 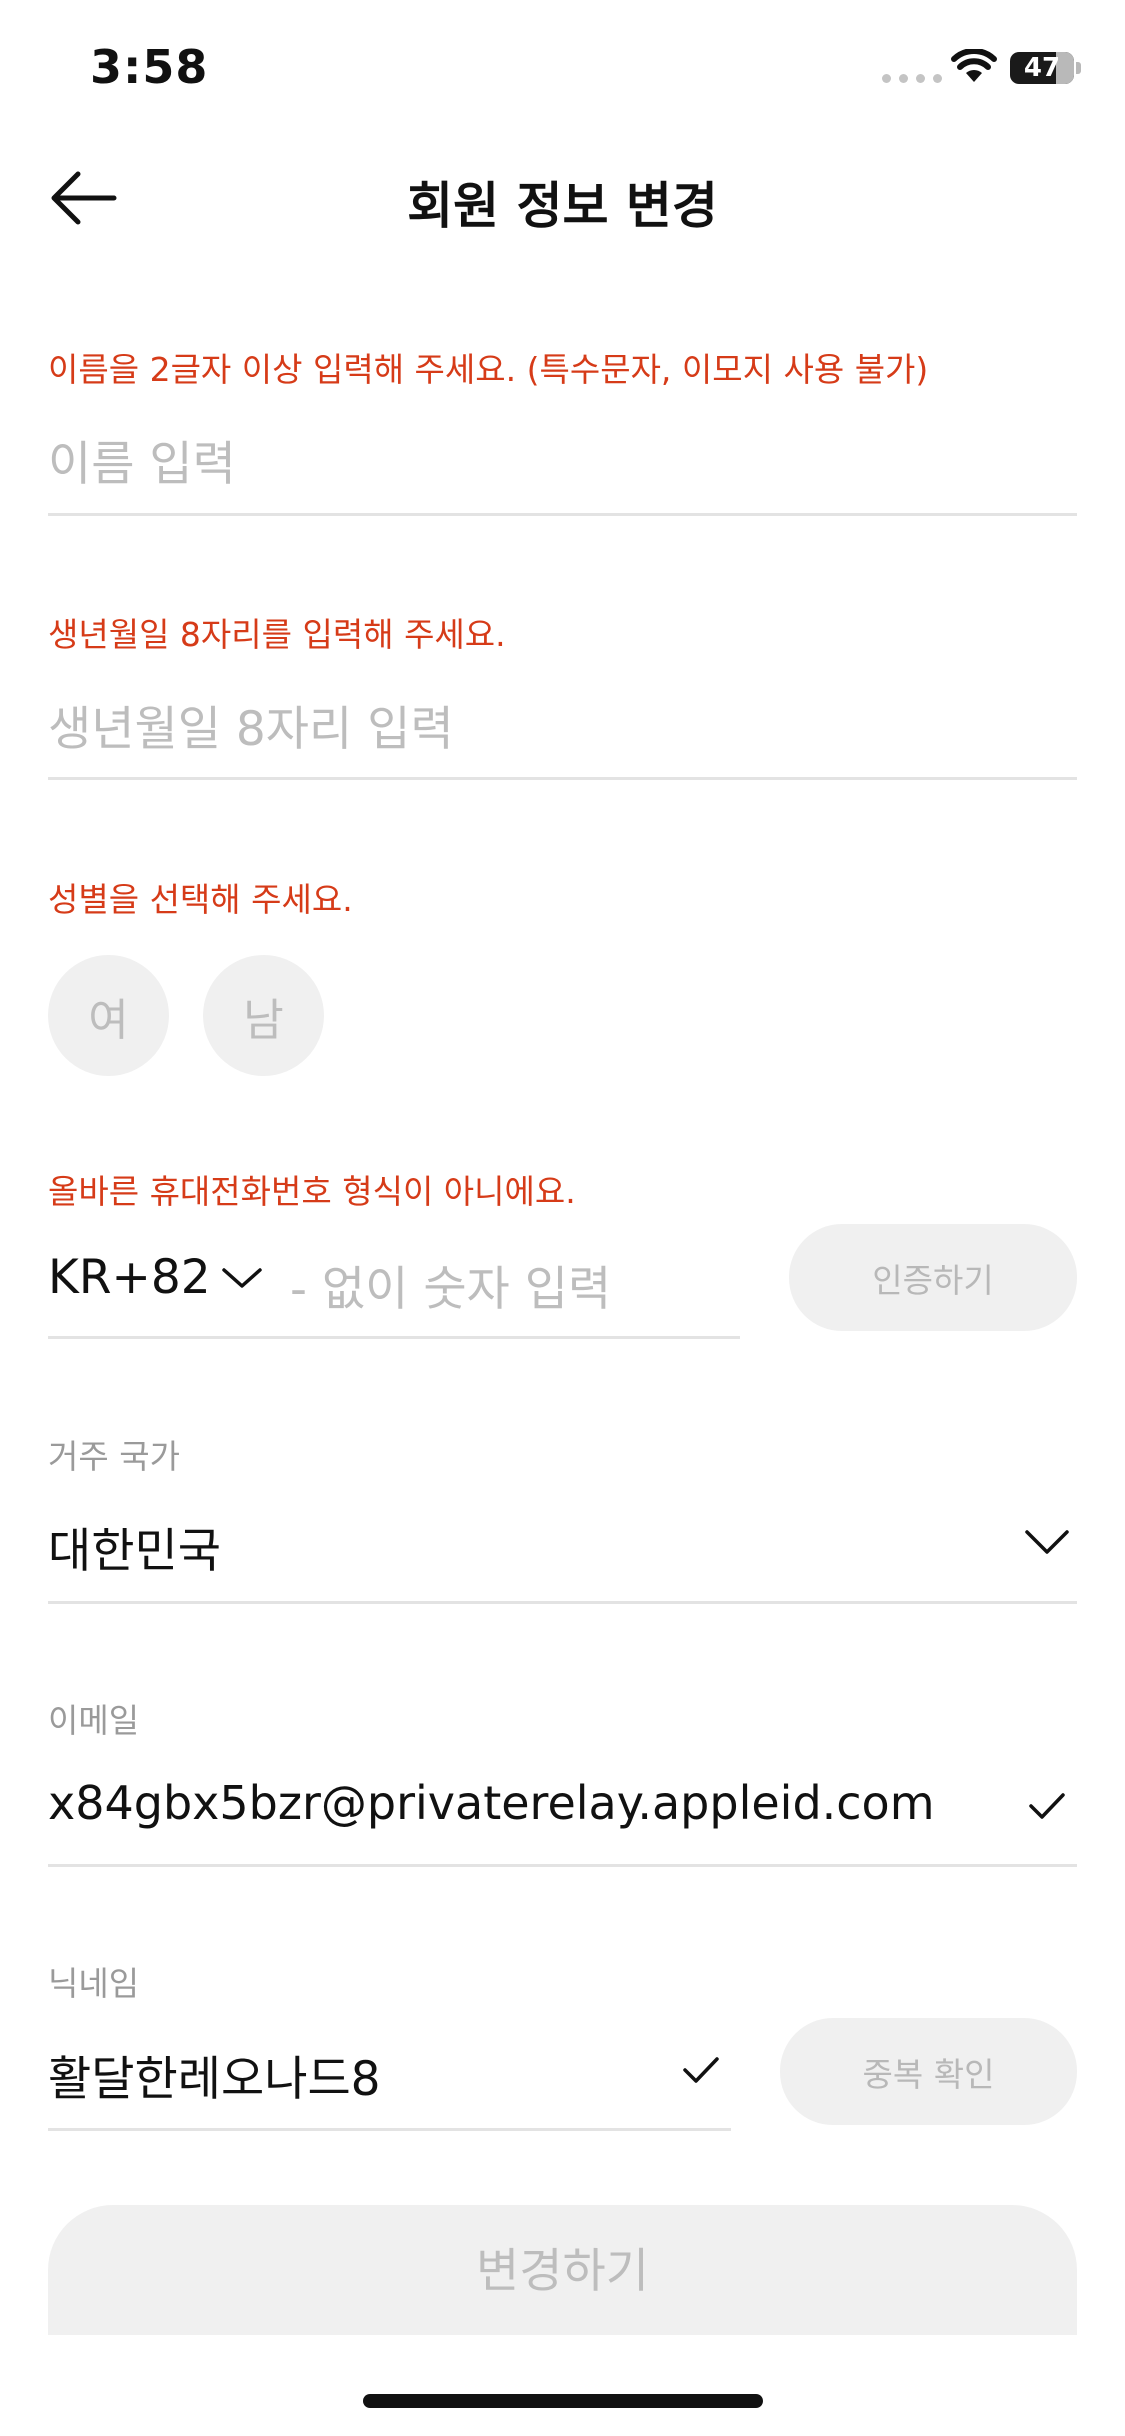 What do you see at coordinates (94, 1720) in the screenshot?
I see `email-label: 이메일` at bounding box center [94, 1720].